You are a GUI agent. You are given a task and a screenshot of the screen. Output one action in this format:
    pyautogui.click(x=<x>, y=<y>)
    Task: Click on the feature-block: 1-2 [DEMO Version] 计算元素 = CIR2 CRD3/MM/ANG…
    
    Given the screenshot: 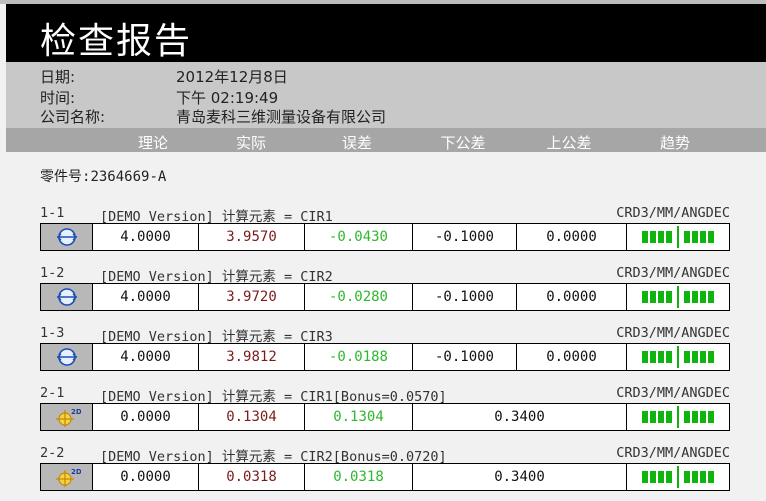 What is the action you would take?
    pyautogui.click(x=383, y=292)
    